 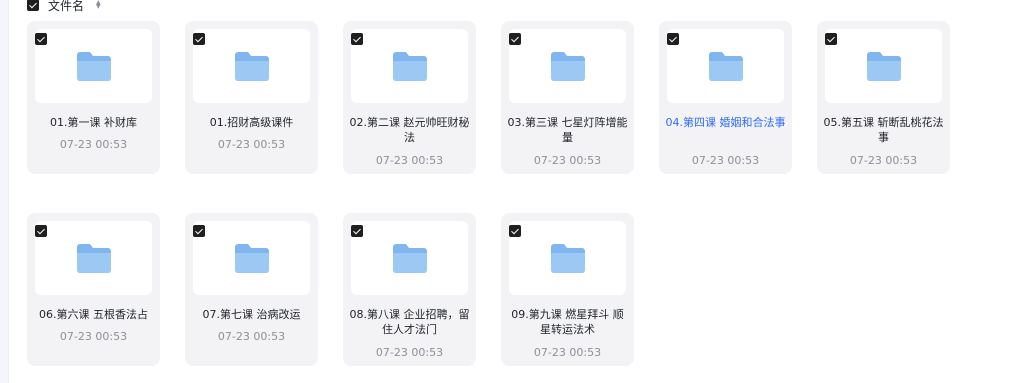 I want to click on folder-card: 08.第八课 企业招聘，留住人才法门 07-23 00:53, so click(x=409, y=289).